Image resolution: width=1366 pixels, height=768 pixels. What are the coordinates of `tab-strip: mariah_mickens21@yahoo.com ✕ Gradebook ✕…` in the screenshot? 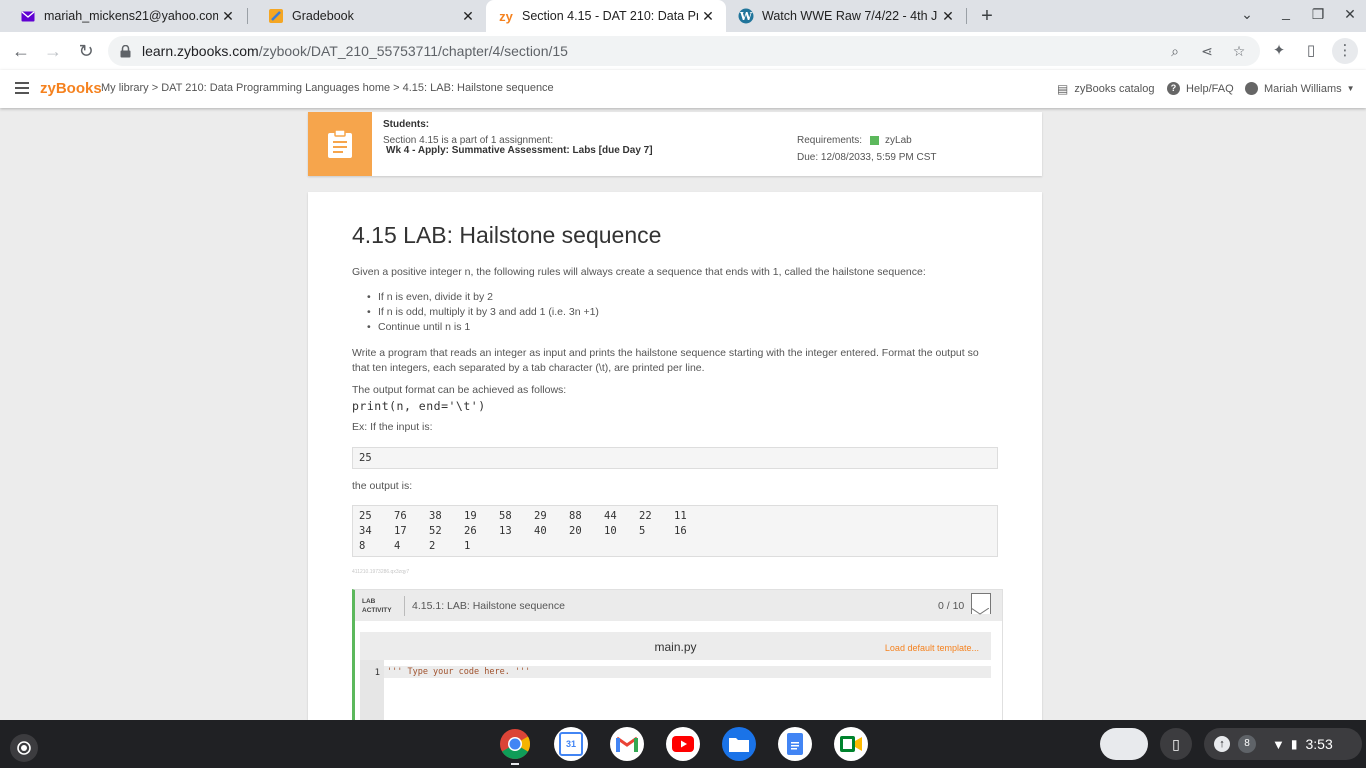 It's located at (683, 16).